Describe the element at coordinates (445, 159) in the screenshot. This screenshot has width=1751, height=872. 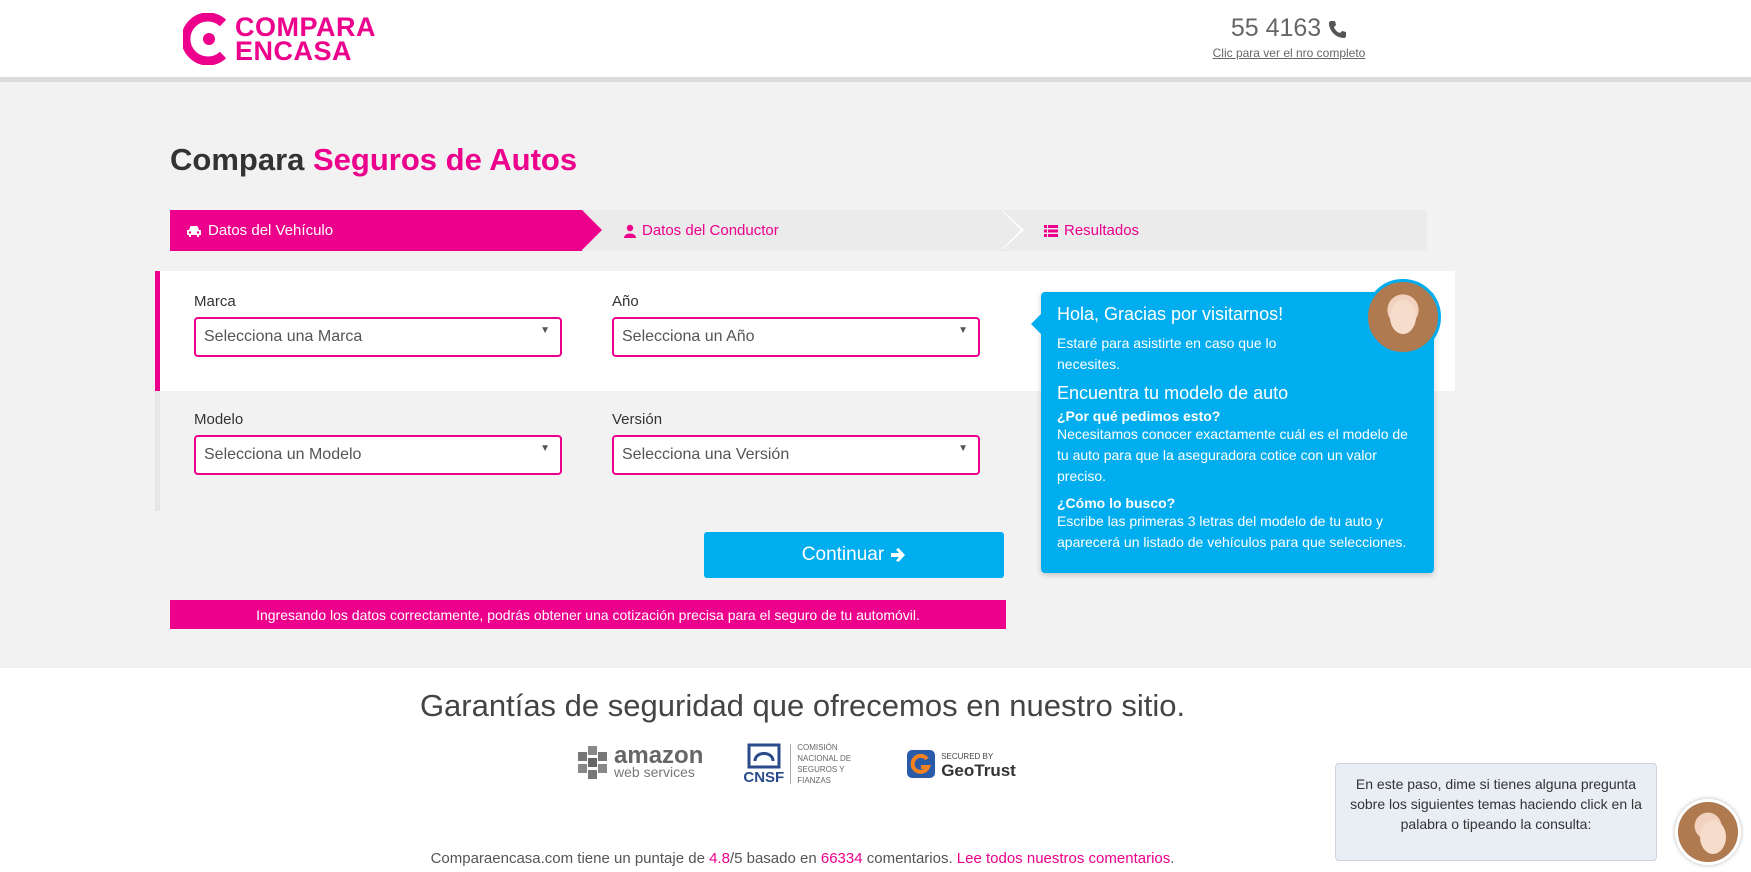
I see `page-title-highlight: Seguros de Autos` at that location.